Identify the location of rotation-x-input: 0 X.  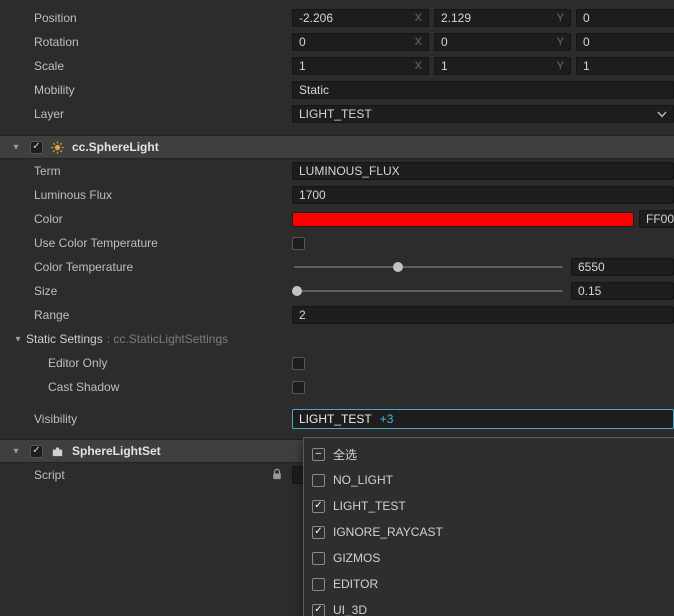
(360, 42).